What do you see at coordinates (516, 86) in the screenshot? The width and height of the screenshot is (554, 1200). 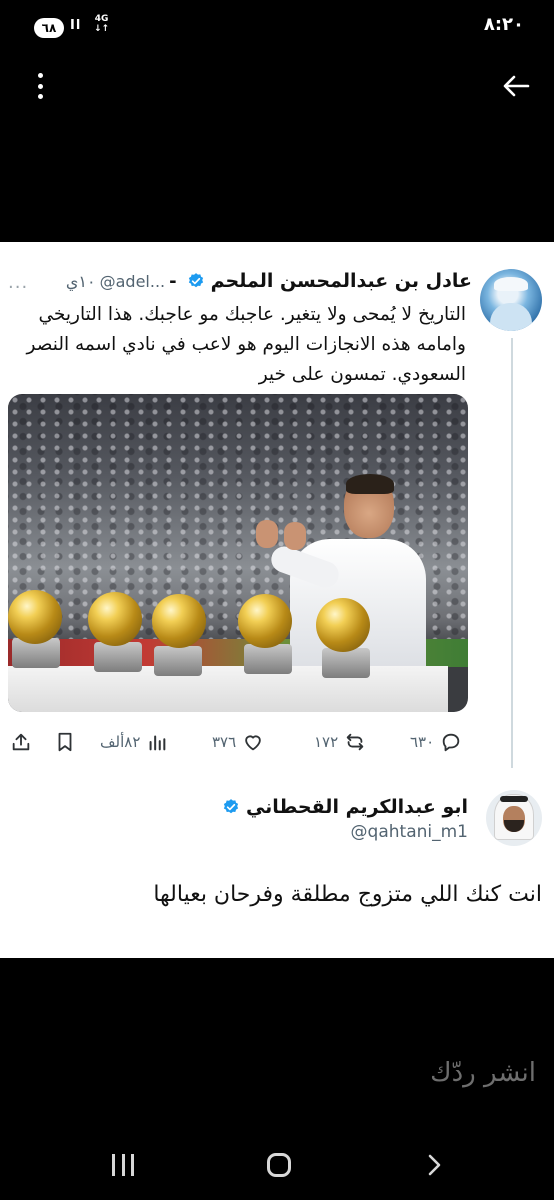 I see `back-arrow-icon` at bounding box center [516, 86].